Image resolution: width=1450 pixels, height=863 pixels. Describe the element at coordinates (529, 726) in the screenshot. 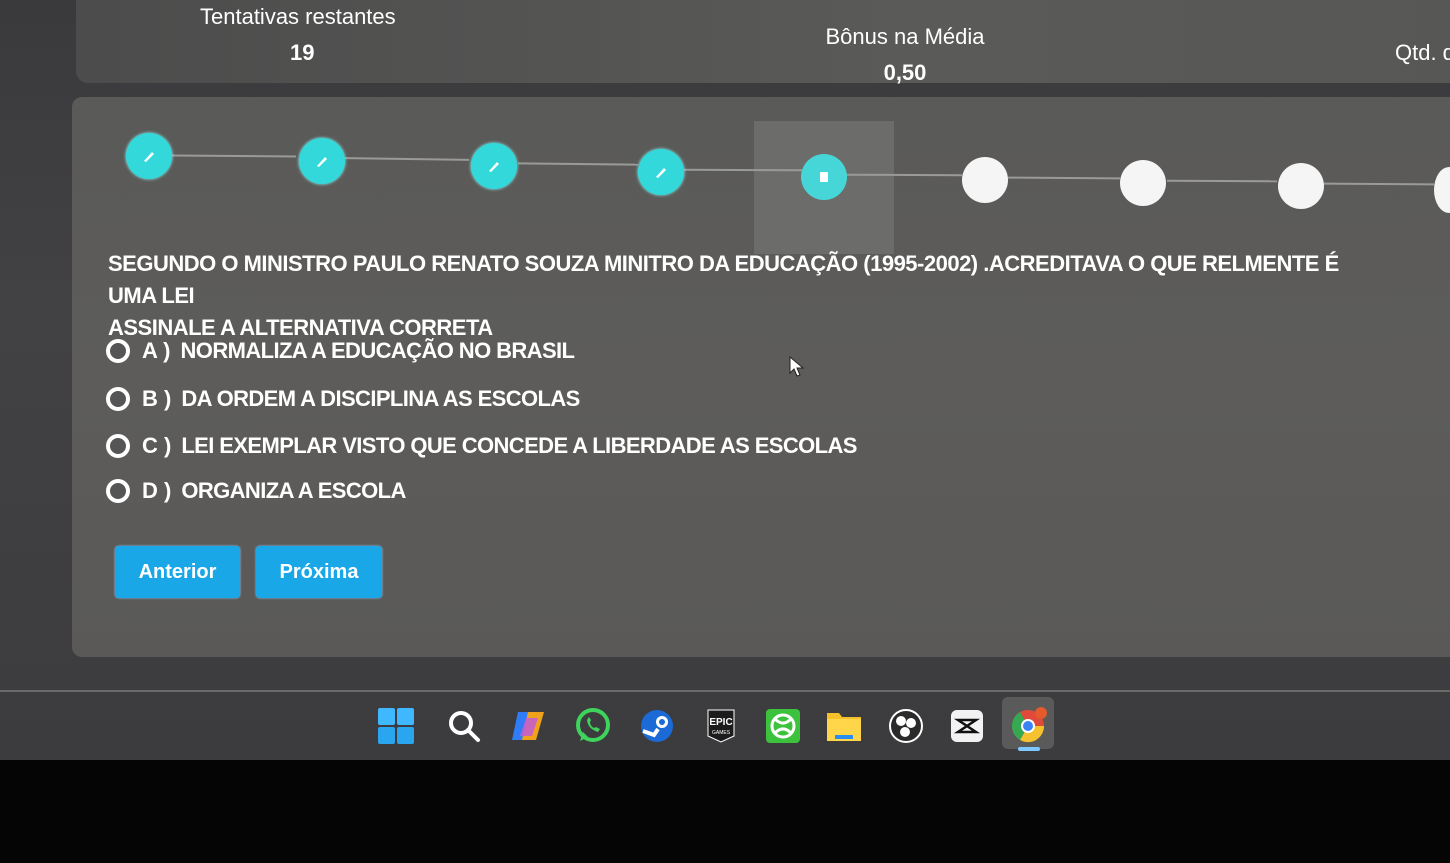

I see `copilot-icon` at that location.